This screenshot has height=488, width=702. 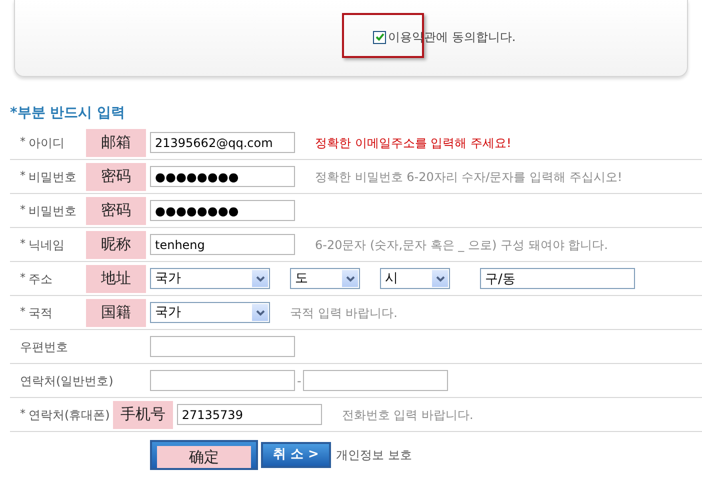 What do you see at coordinates (379, 37) in the screenshot?
I see `checkbox` at bounding box center [379, 37].